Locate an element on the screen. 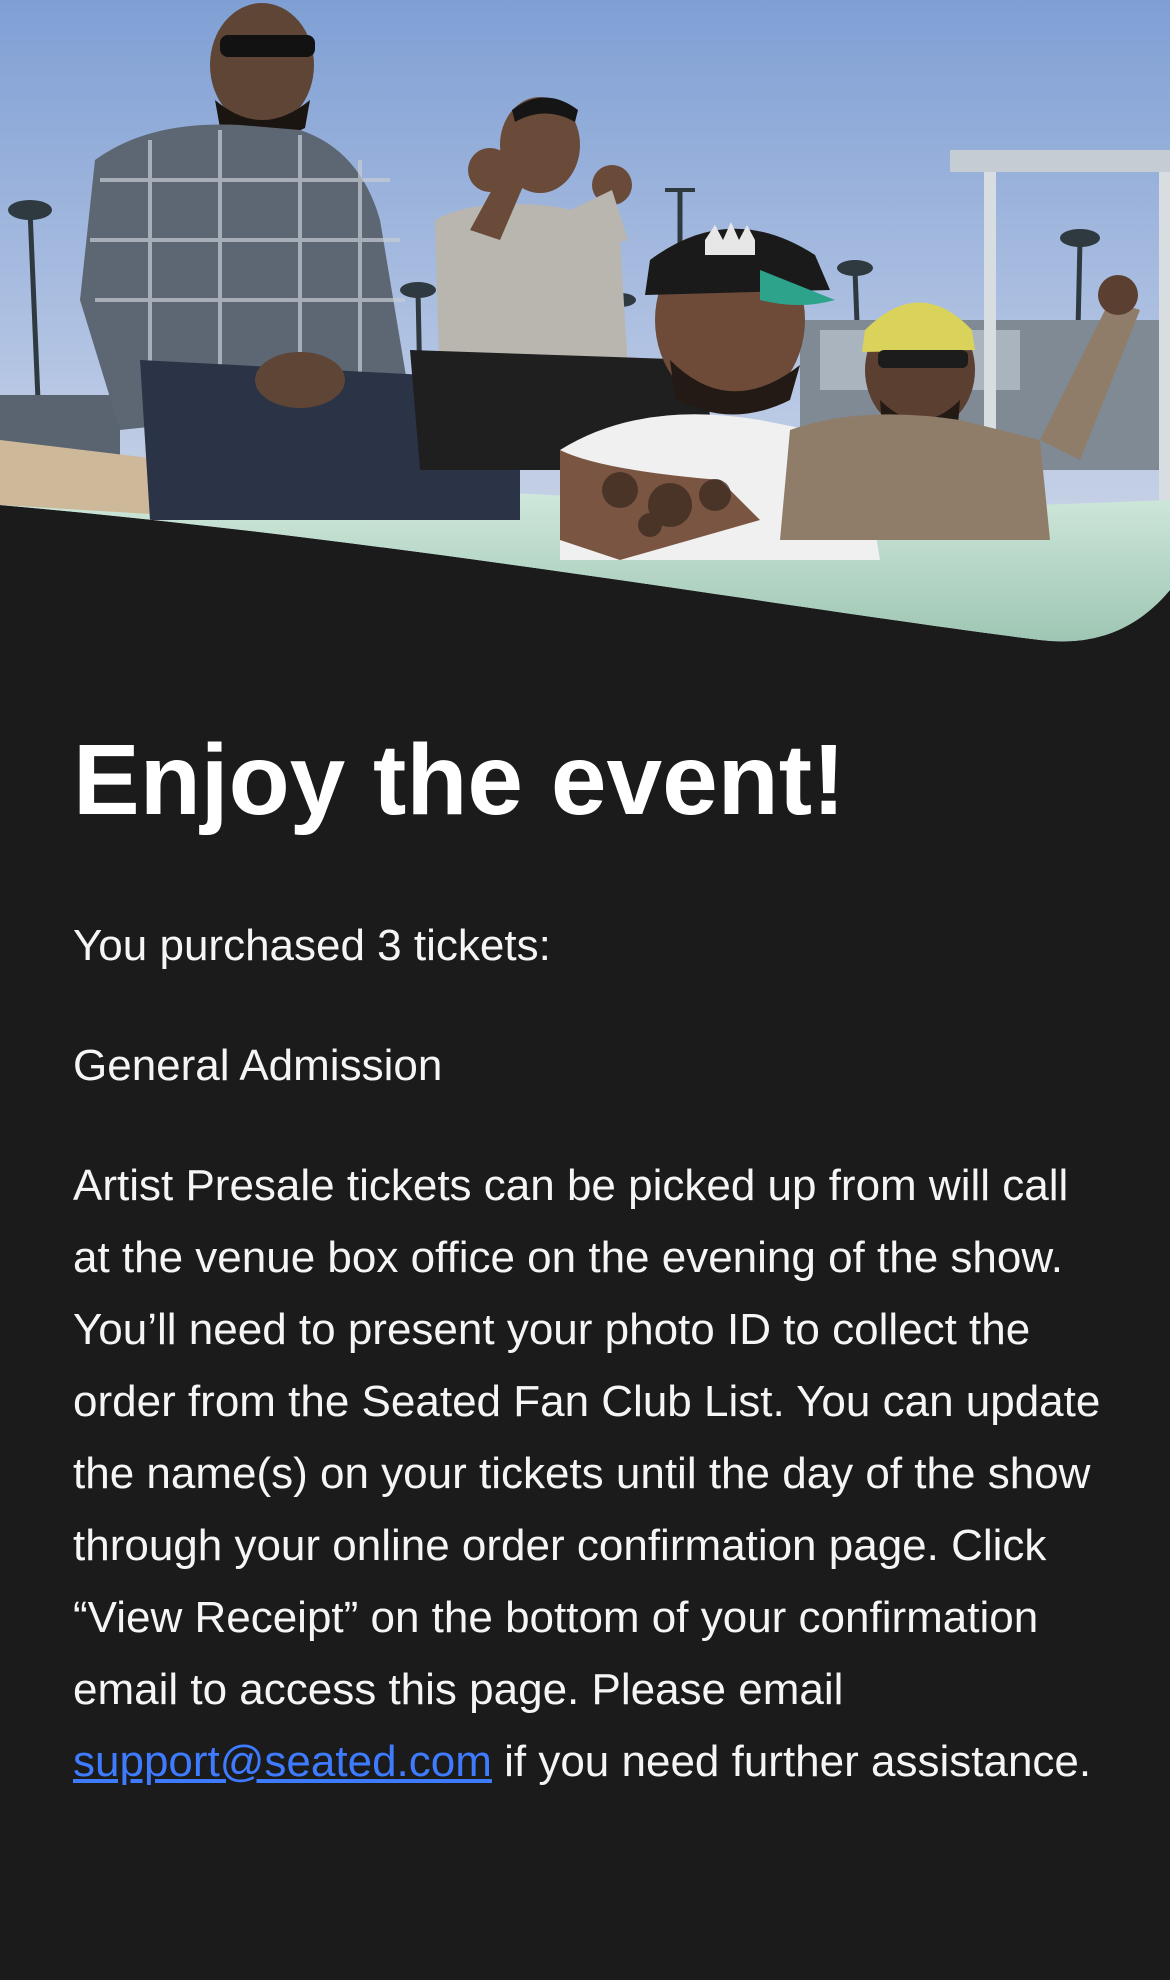 This screenshot has height=1980, width=1170. ticket-count-text: You purchased 3 tickets: is located at coordinates (312, 945).